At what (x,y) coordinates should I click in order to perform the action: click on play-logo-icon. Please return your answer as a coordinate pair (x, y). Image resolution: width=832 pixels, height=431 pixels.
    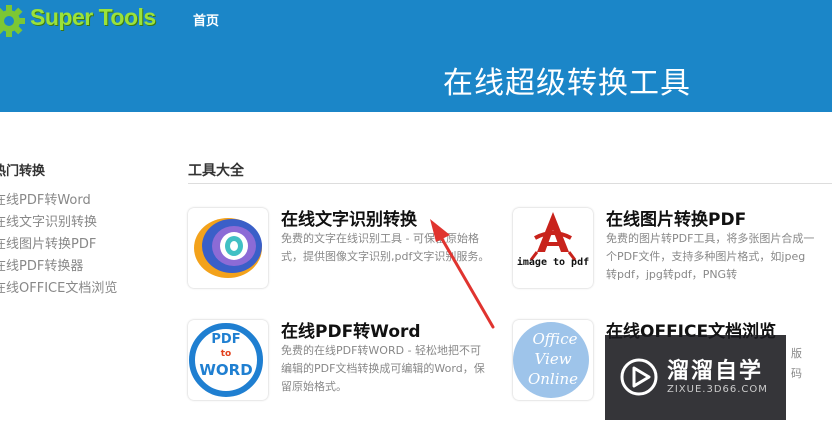
    Looking at the image, I should click on (639, 377).